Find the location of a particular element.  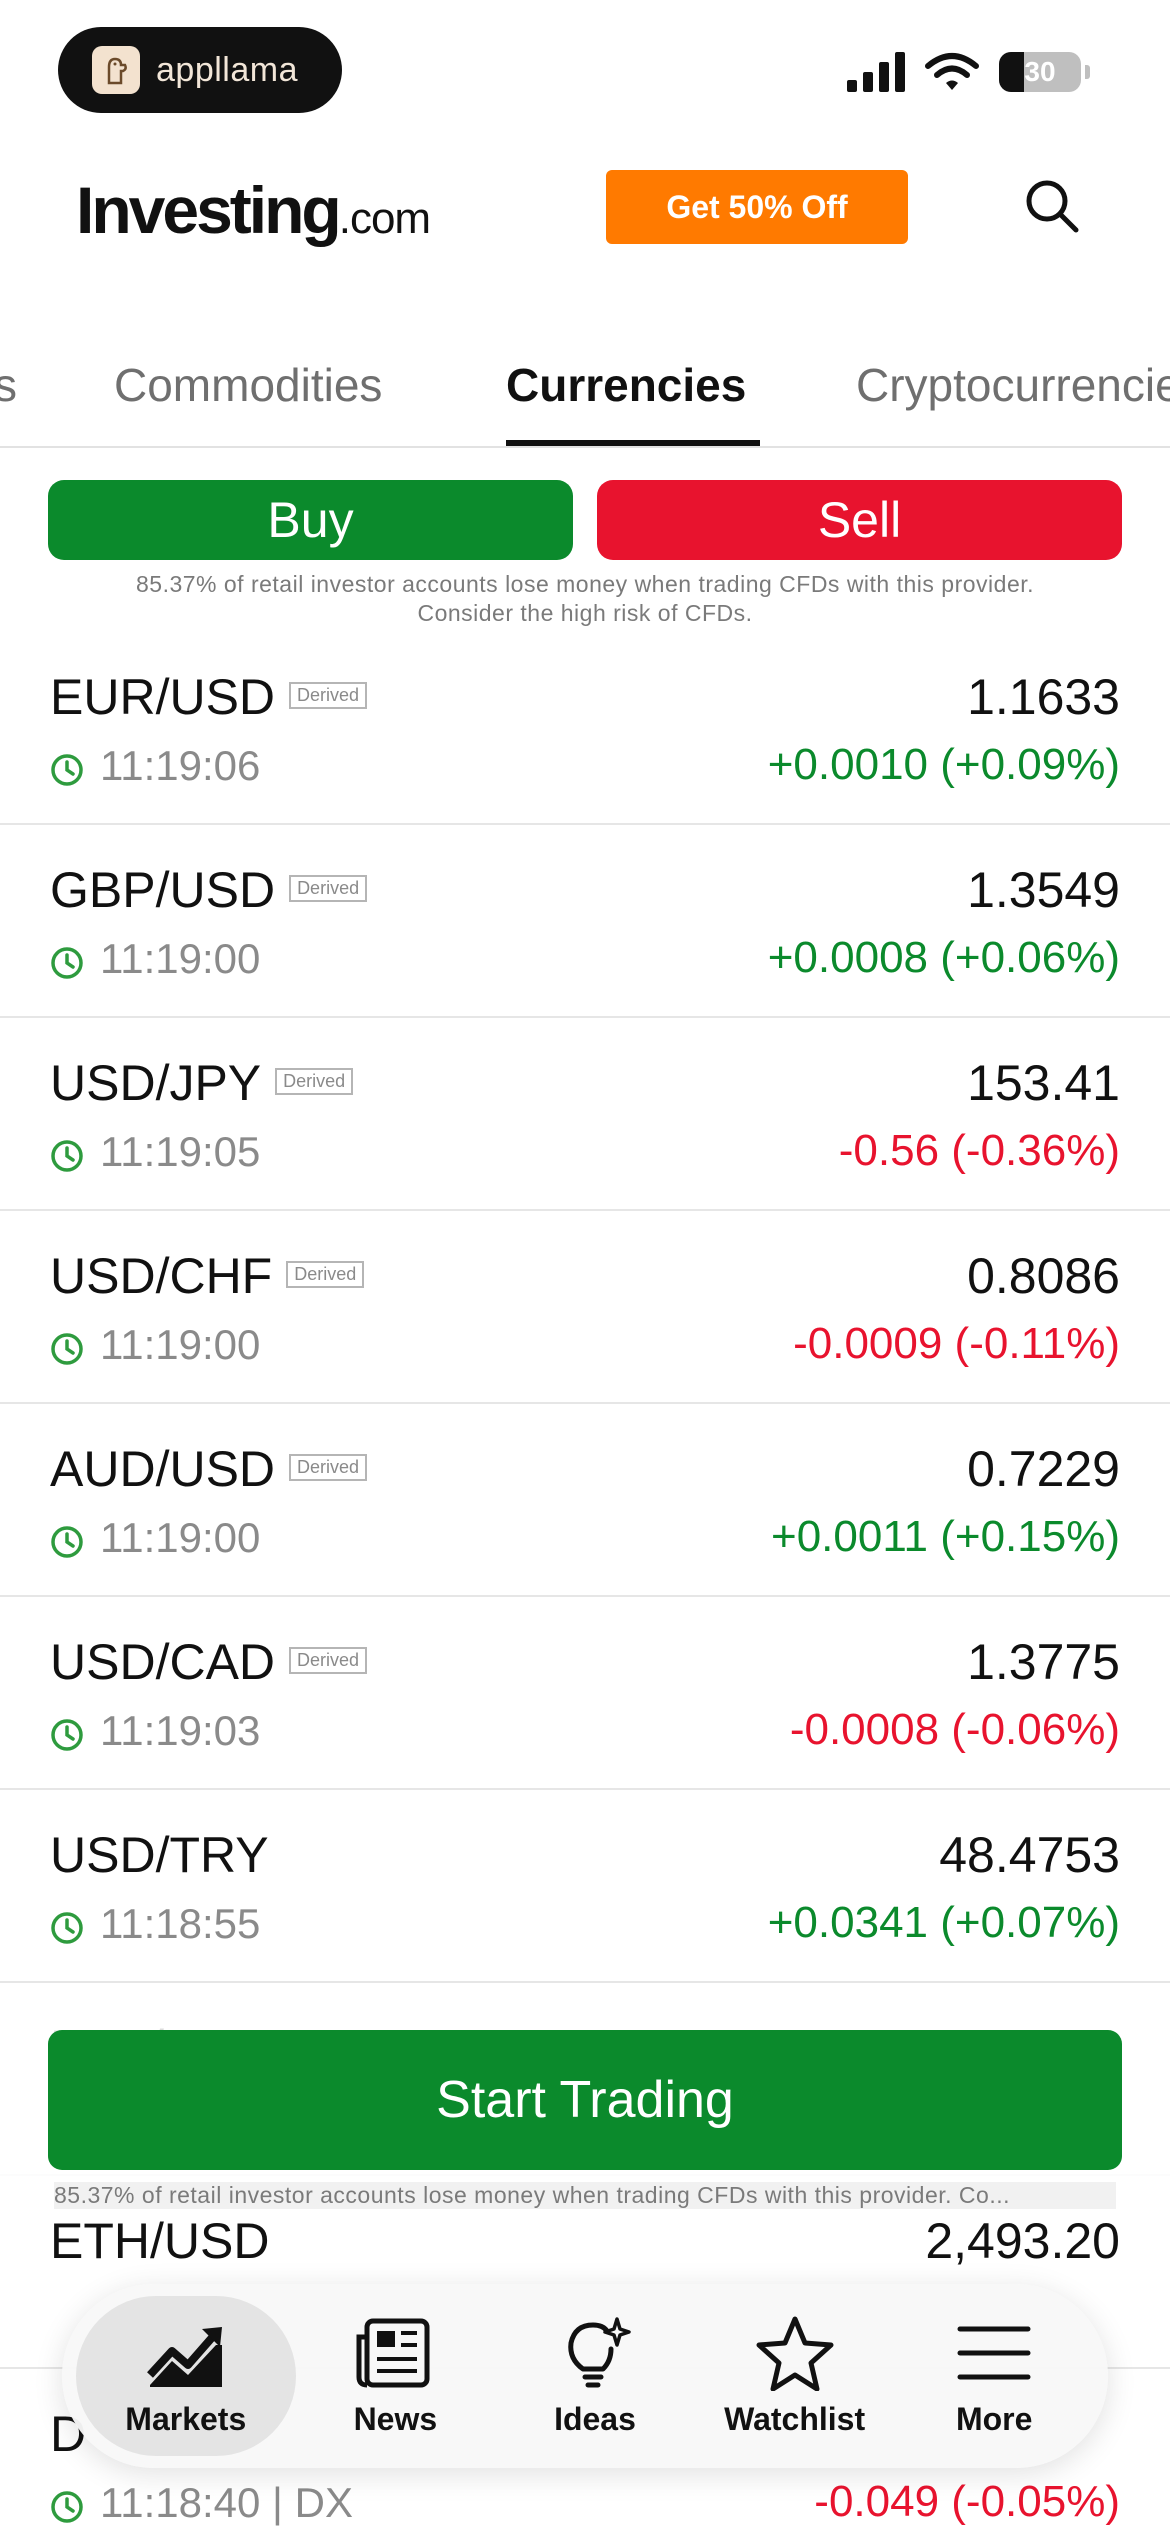

quote-time: 11:19:06 is located at coordinates (155, 766).